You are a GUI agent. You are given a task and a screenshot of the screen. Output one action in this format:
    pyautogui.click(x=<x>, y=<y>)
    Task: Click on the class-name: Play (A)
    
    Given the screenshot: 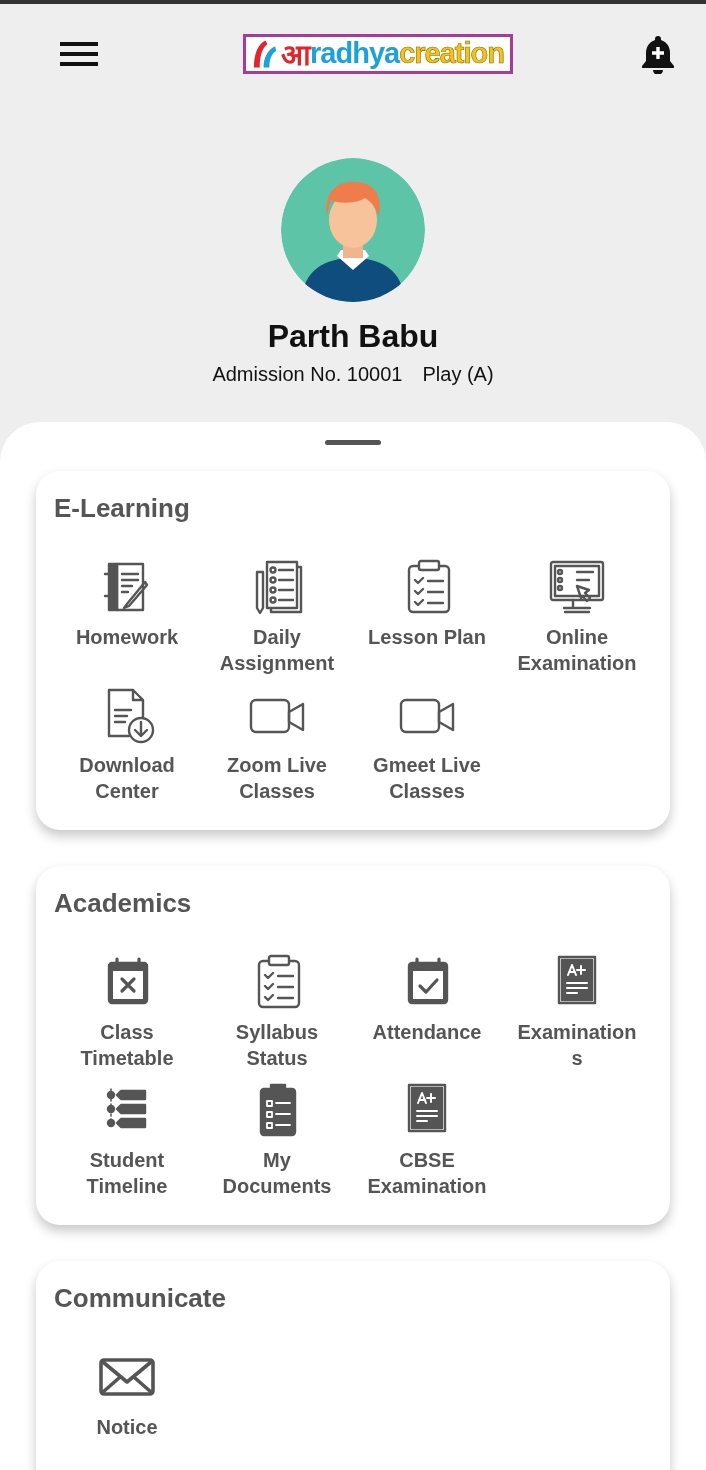 What is the action you would take?
    pyautogui.click(x=458, y=374)
    